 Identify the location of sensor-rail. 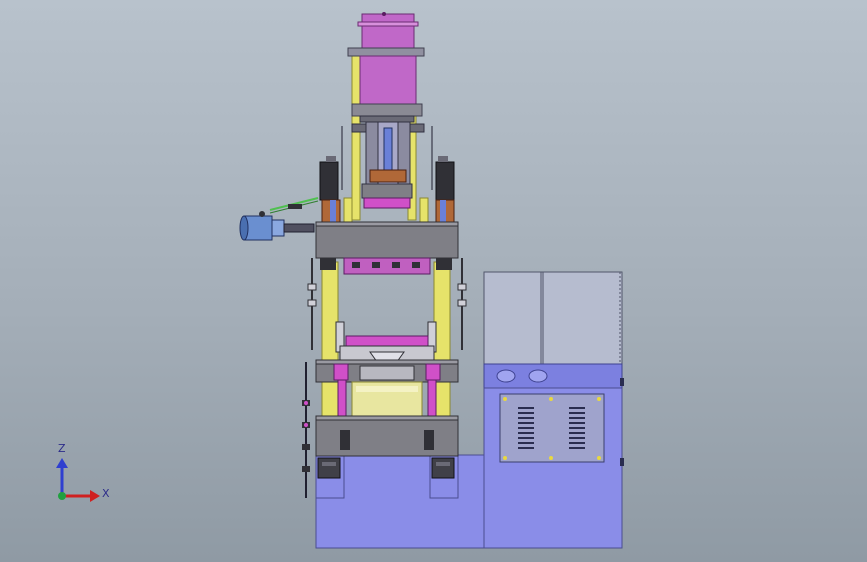
(306, 430).